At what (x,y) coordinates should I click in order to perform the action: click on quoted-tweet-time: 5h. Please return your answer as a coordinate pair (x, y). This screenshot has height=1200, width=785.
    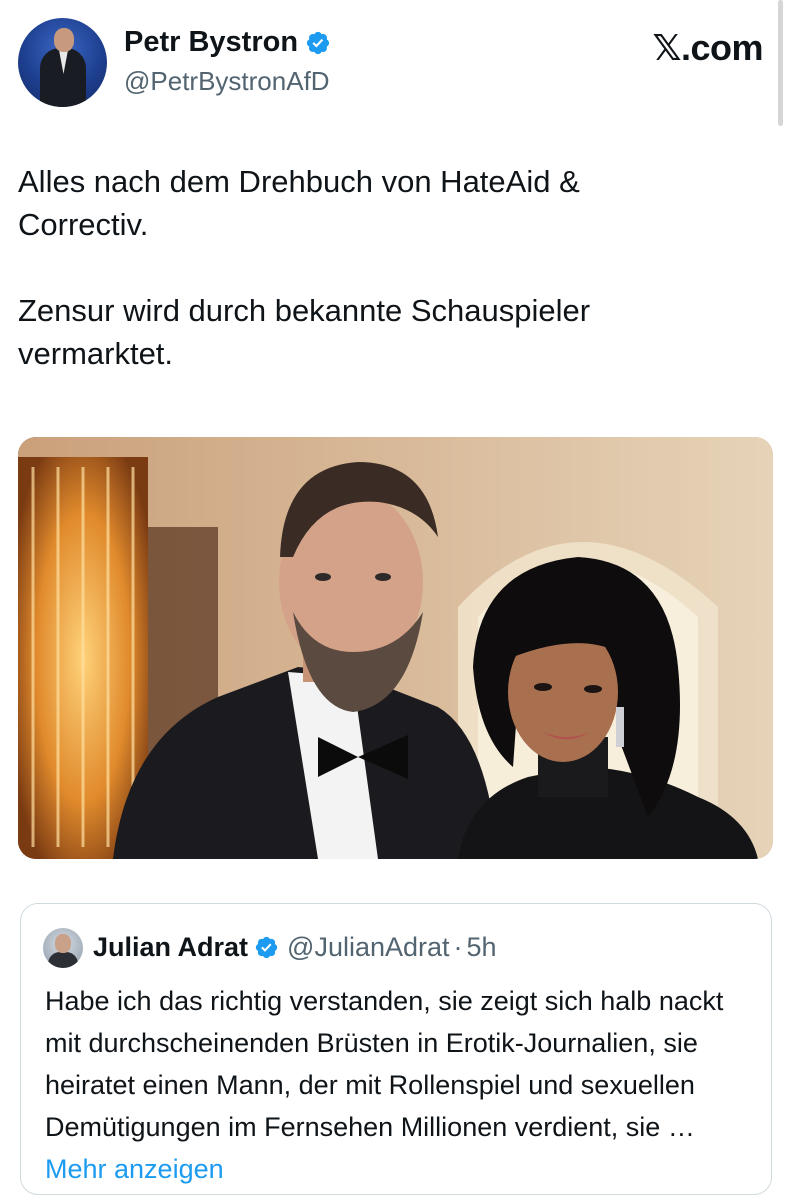
    Looking at the image, I should click on (482, 947).